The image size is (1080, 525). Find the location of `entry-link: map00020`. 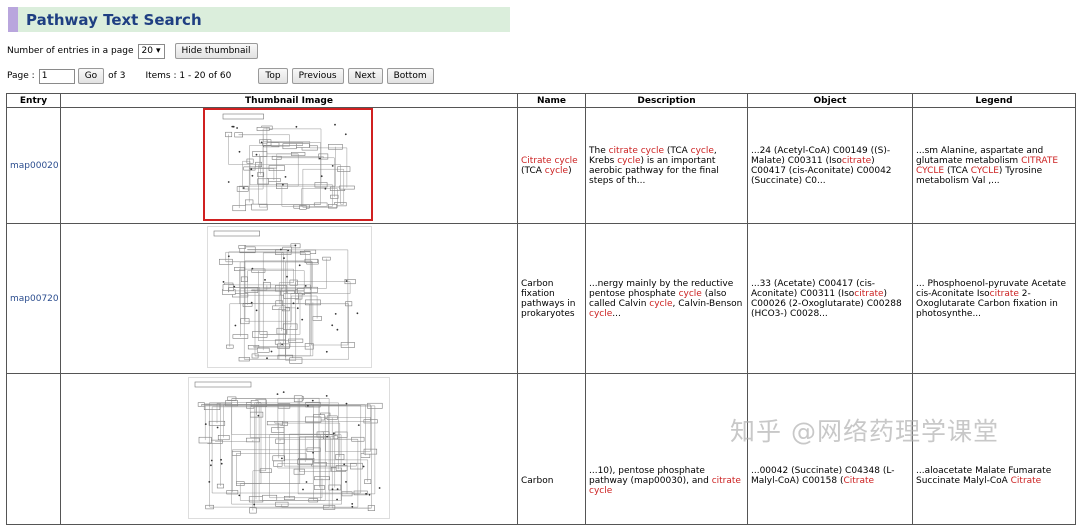

entry-link: map00020 is located at coordinates (33, 165).